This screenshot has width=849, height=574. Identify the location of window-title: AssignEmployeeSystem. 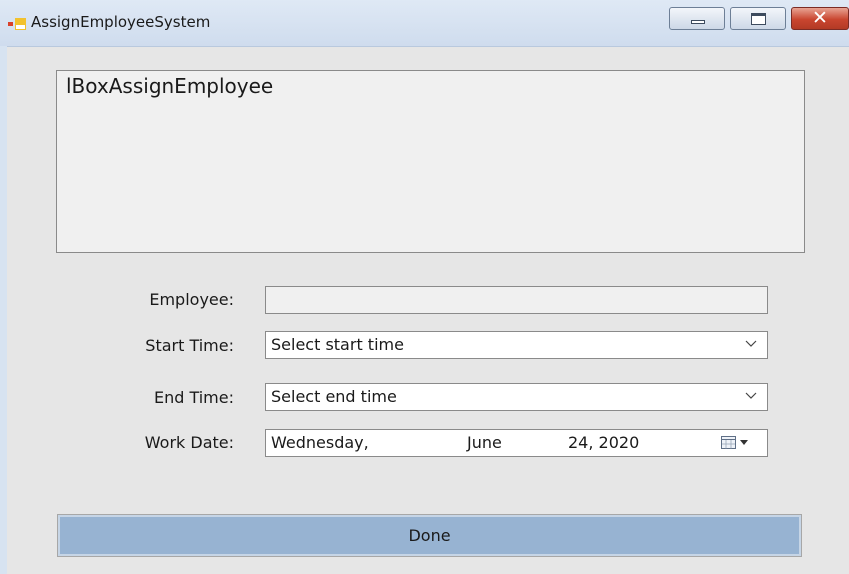
(121, 22).